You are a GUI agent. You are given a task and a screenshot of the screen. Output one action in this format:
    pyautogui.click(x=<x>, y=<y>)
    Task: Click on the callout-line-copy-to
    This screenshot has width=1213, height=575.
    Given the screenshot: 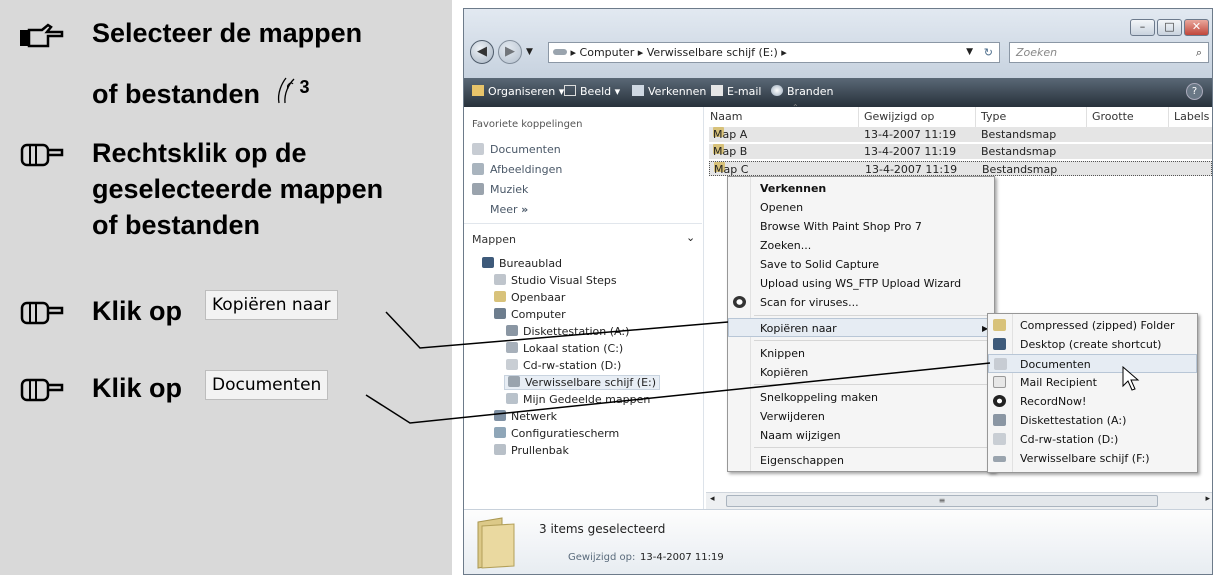 What is the action you would take?
    pyautogui.click(x=557, y=330)
    